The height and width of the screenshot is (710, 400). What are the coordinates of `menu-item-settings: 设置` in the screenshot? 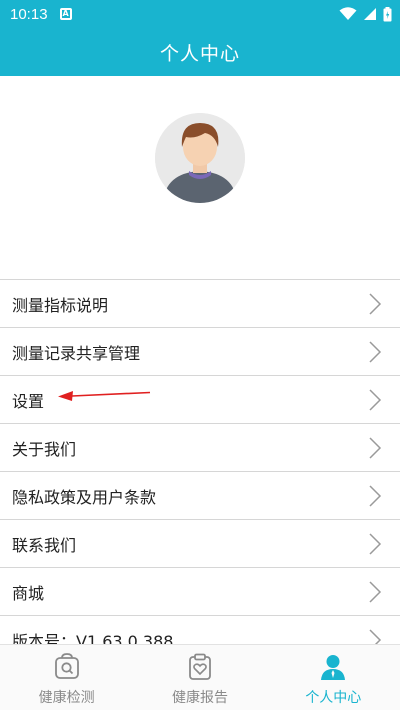 It's located at (200, 400).